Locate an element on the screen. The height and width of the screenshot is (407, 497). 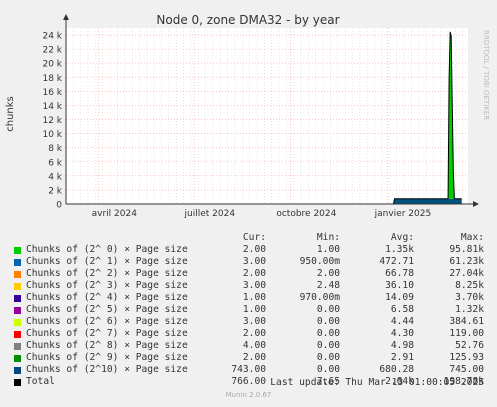
y-axis-arrow is located at coordinates (66, 17).